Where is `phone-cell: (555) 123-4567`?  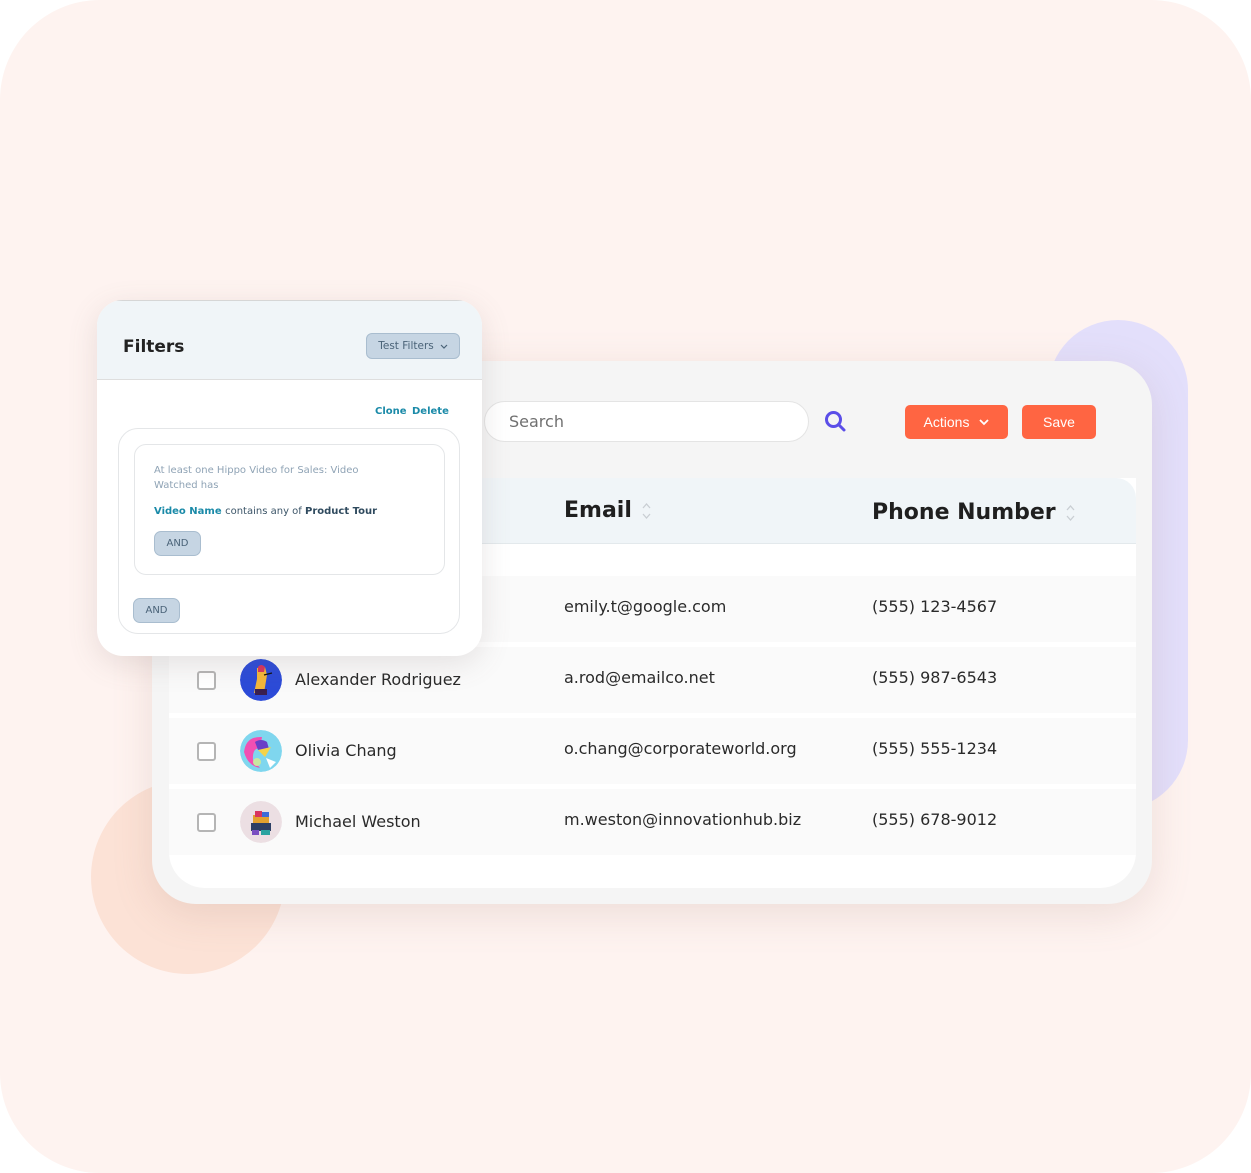 phone-cell: (555) 123-4567 is located at coordinates (935, 606).